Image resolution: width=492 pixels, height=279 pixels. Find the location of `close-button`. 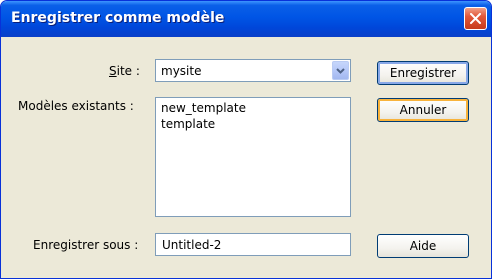

close-button is located at coordinates (475, 18).